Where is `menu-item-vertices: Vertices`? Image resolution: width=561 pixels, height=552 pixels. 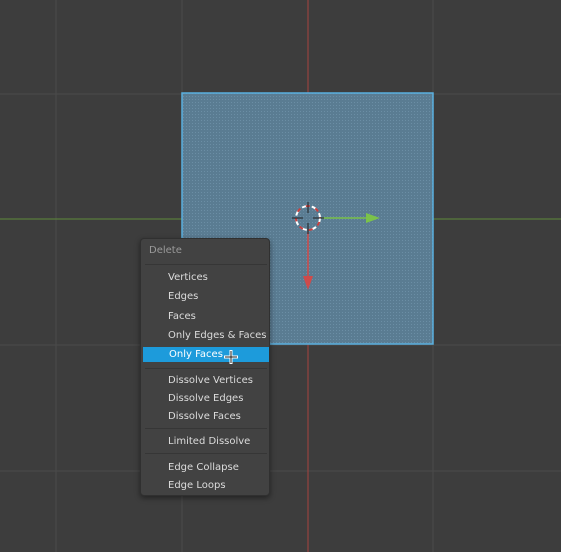
menu-item-vertices: Vertices is located at coordinates (205, 277).